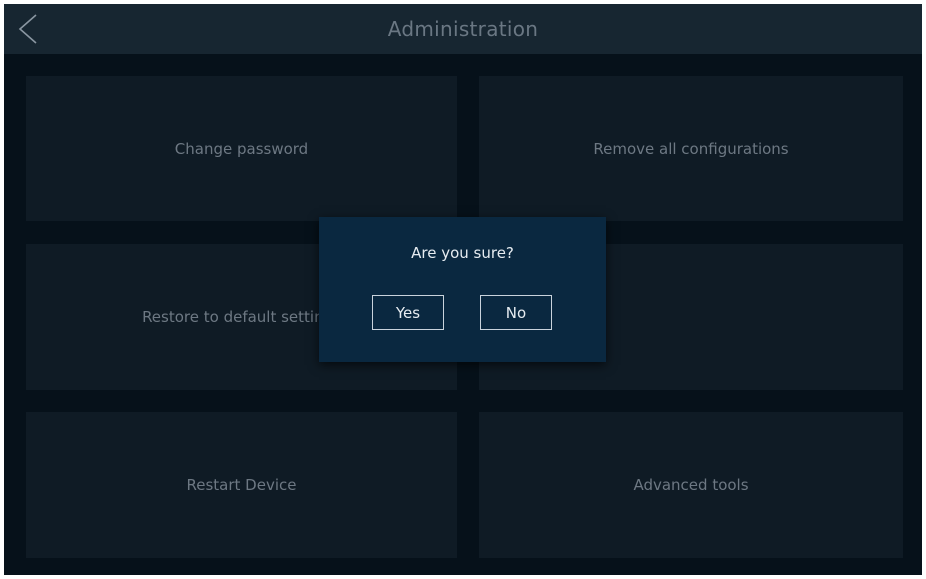 The height and width of the screenshot is (579, 926). I want to click on page-title: Administration, so click(463, 29).